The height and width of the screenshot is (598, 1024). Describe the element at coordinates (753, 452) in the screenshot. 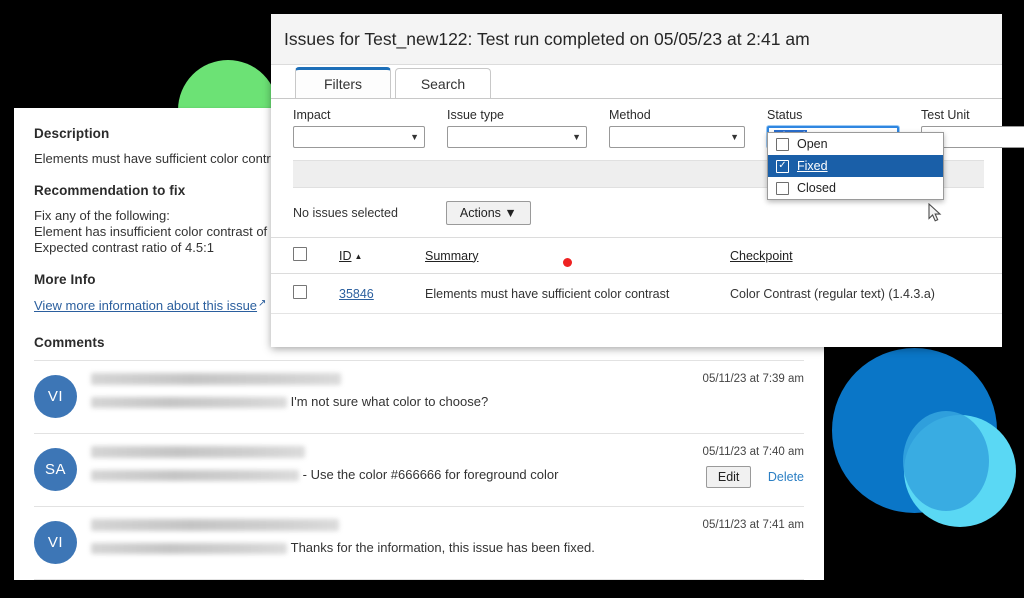

I see `comment-timestamp: 05/11/23 at 7:40 am` at that location.